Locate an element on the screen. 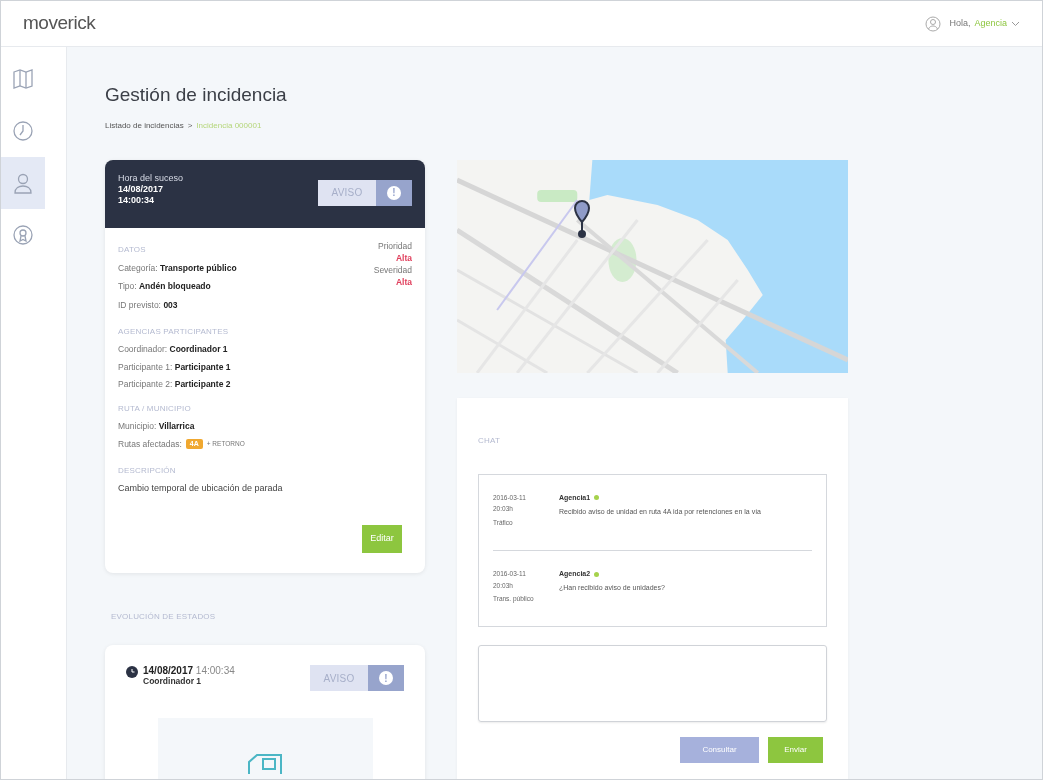  edit-button: Editar is located at coordinates (382, 539).